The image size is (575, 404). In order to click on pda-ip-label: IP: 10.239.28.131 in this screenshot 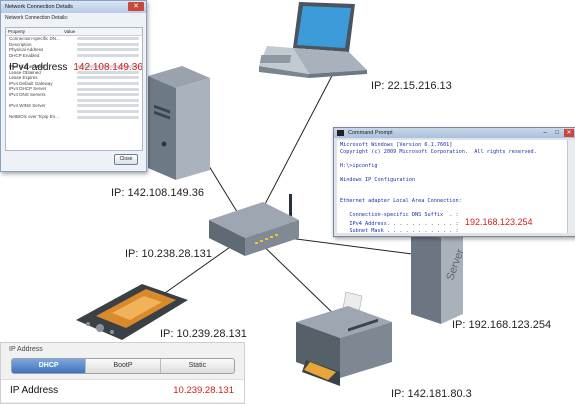, I will do `click(203, 334)`.